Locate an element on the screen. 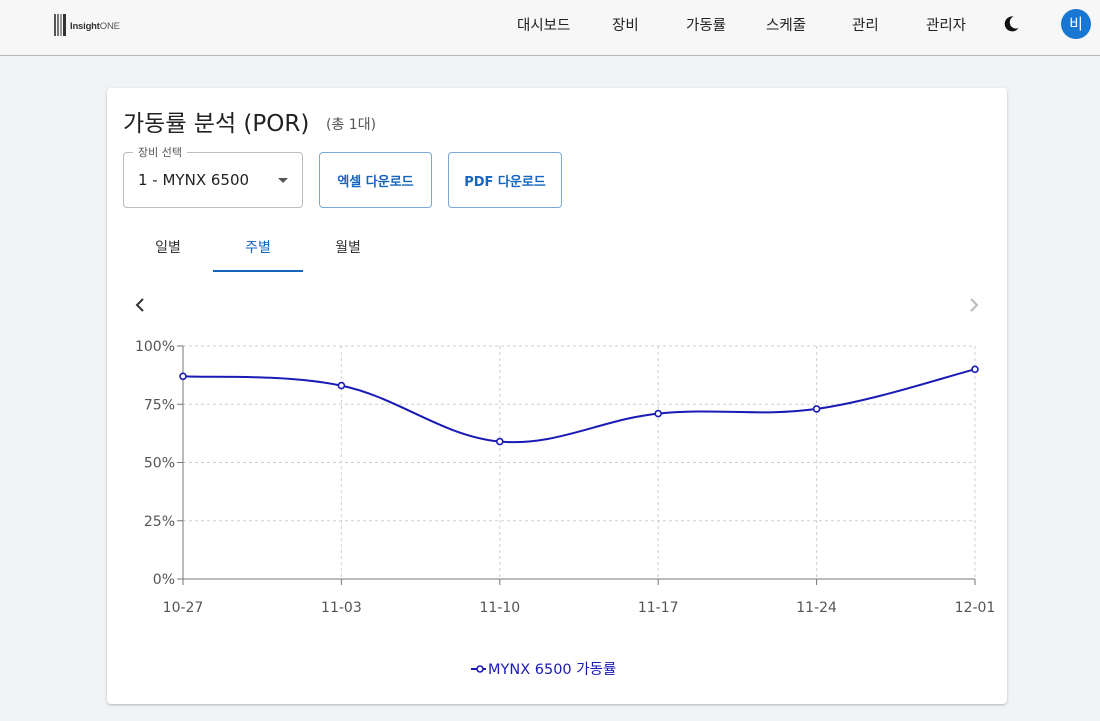 The image size is (1100, 721). app-bar: InsightONE 대시보드 장비 가동률 스케줄 관리 관리자 비 is located at coordinates (550, 28).